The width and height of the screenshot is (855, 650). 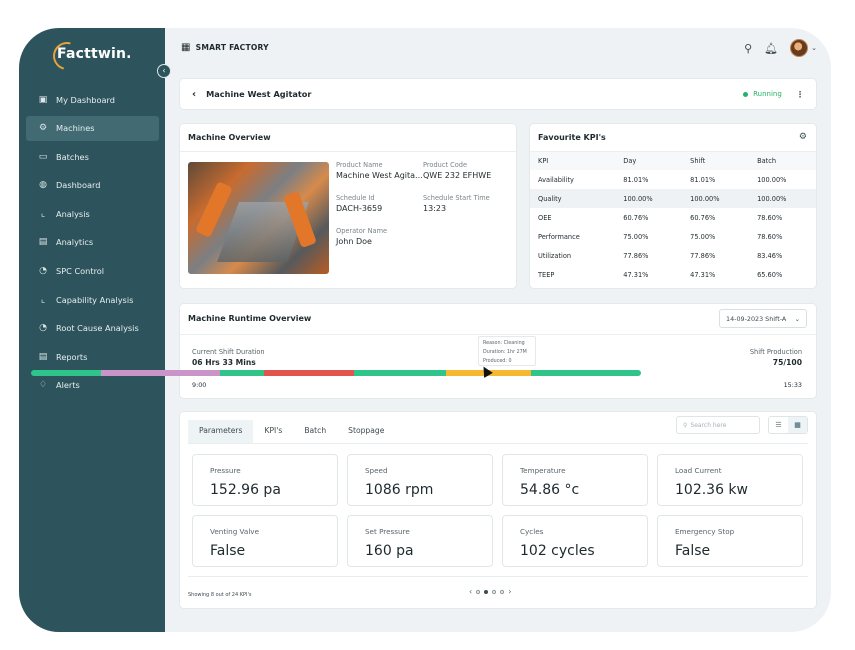 I want to click on operator-value: John Doe, so click(x=354, y=241).